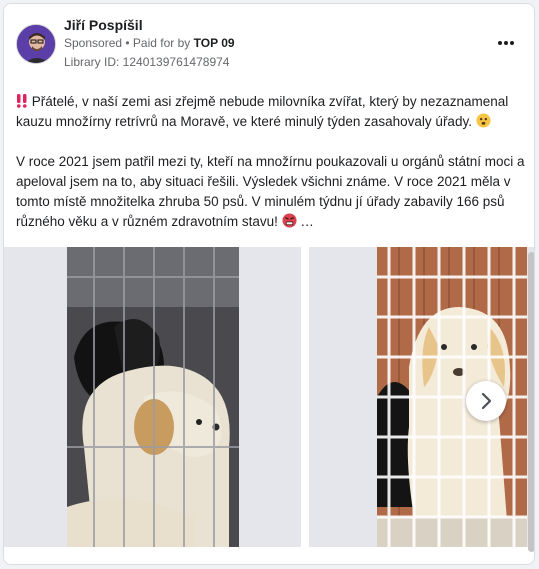  Describe the element at coordinates (506, 39) in the screenshot. I see `more-options-button` at that location.